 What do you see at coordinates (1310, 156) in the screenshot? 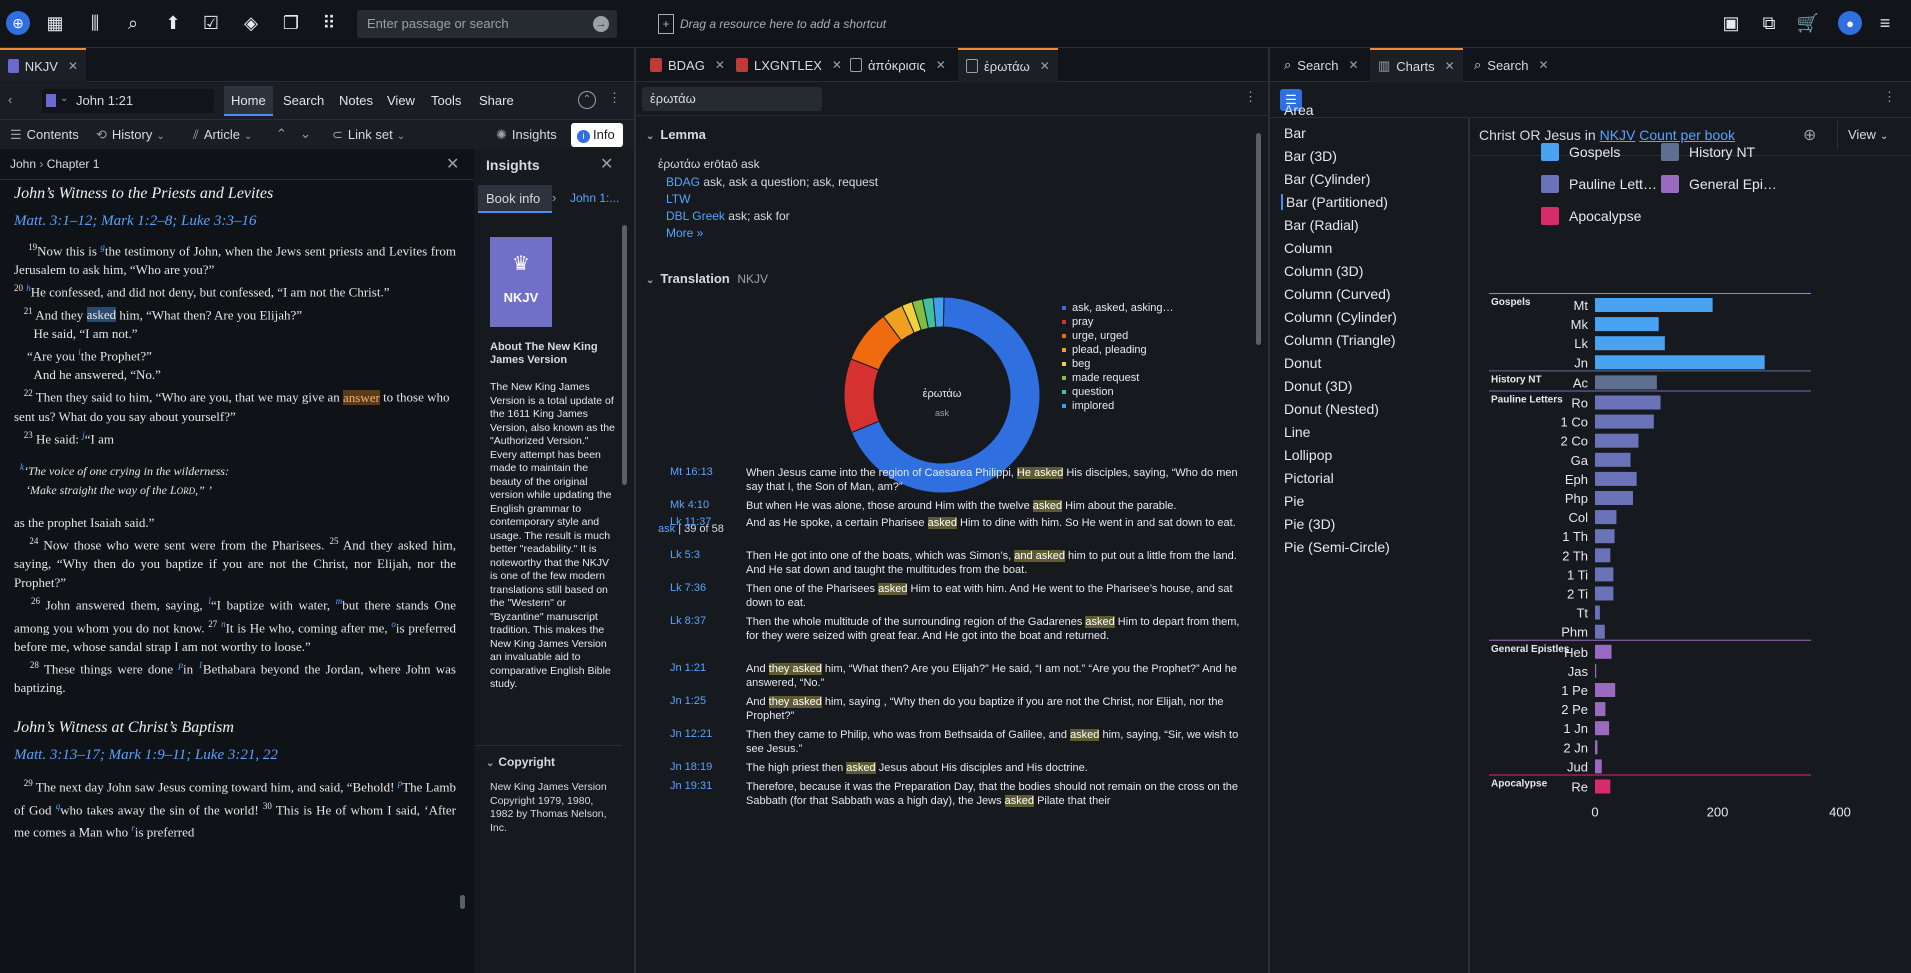
I see `chart-type-item: Bar (3D)` at bounding box center [1310, 156].